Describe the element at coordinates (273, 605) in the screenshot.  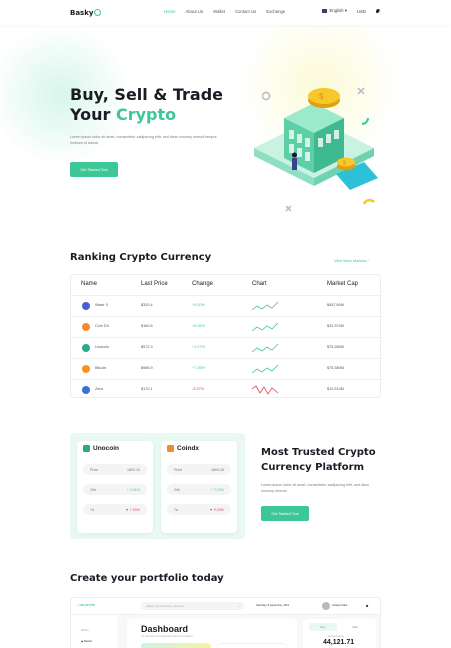
I see `dashboard-date: Saturday, 8 september, 2021` at that location.